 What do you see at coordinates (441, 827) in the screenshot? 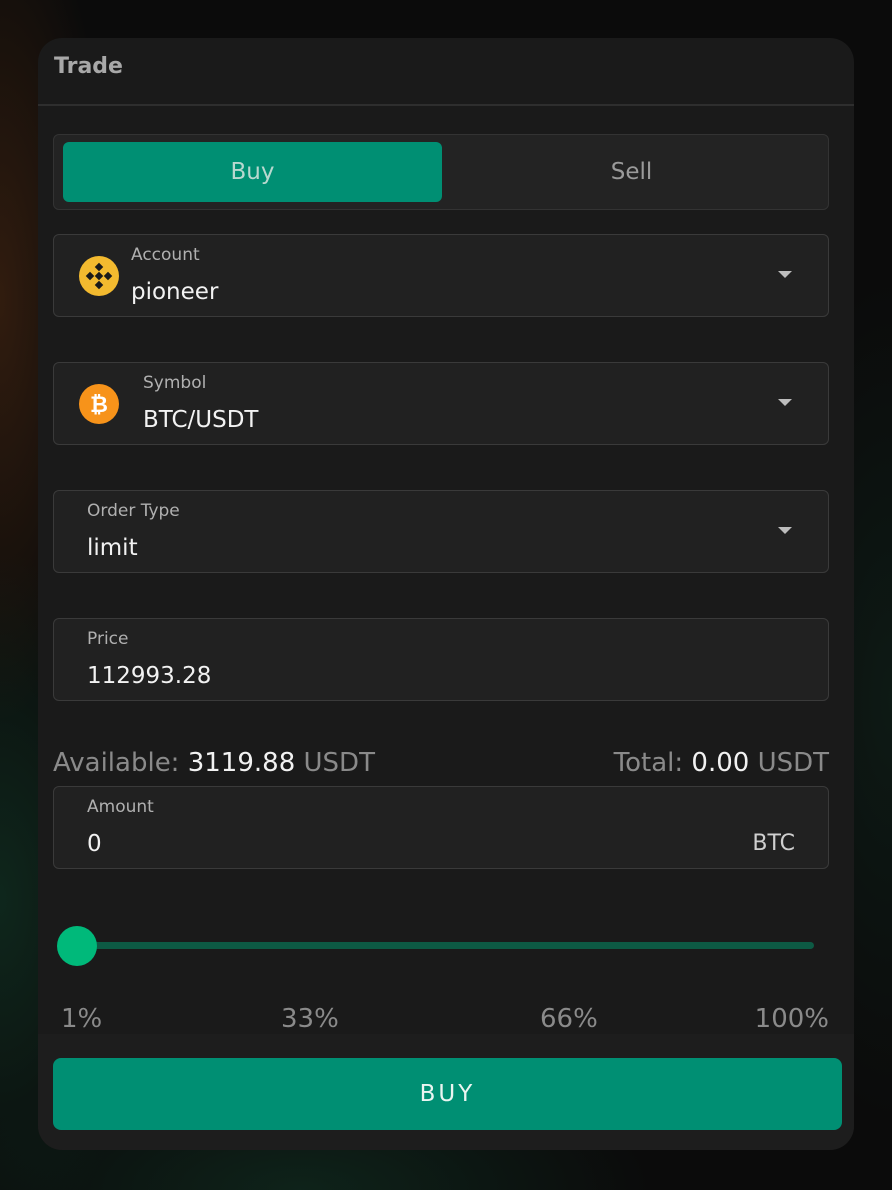
I see `amount-field: Amount 0 BTC` at bounding box center [441, 827].